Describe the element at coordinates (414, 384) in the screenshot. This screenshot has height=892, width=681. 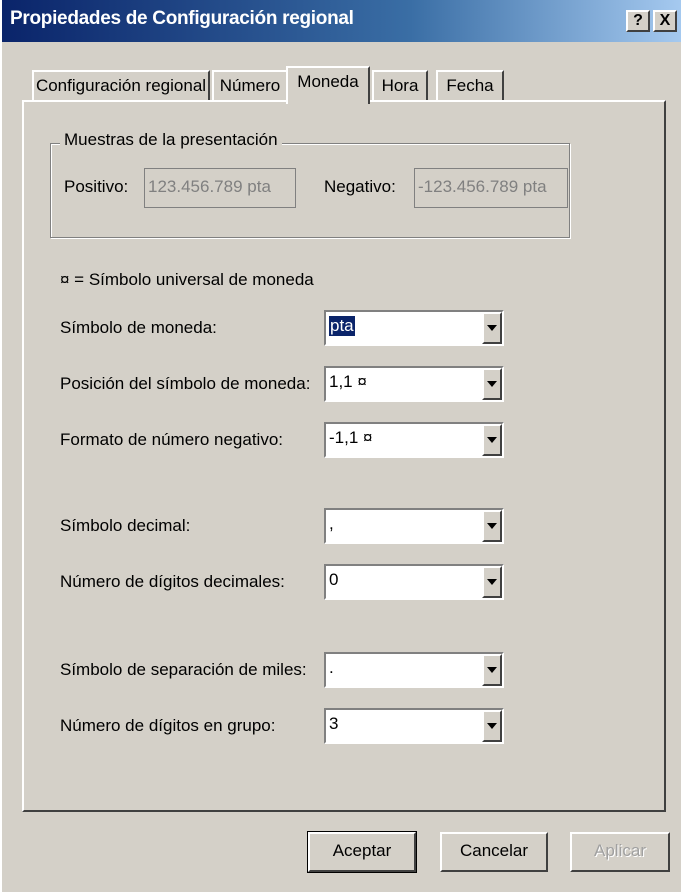
I see `symbol-position-combo: 1,1 ¤` at that location.